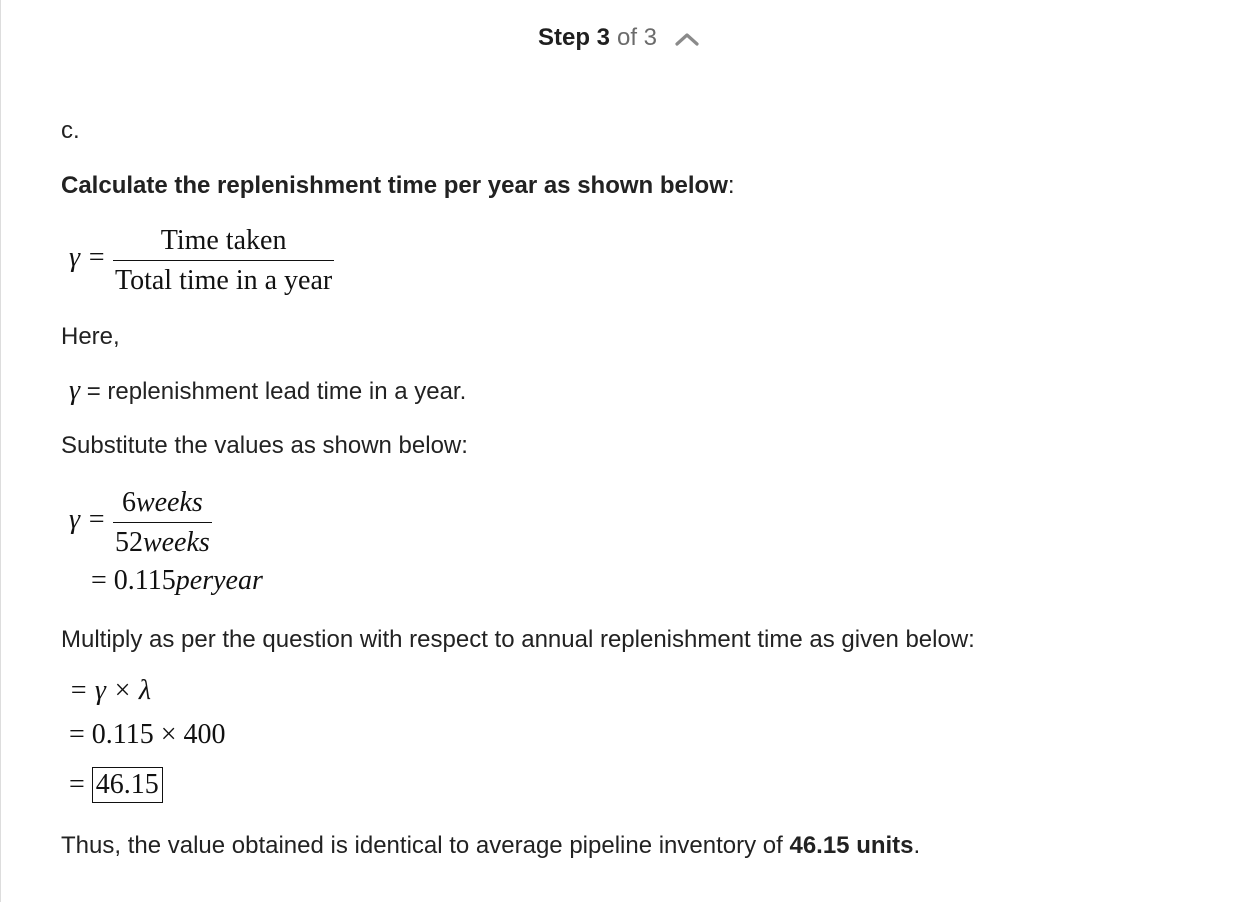 The width and height of the screenshot is (1237, 902). Describe the element at coordinates (128, 542) in the screenshot. I see `eq2-den-value: 52` at that location.